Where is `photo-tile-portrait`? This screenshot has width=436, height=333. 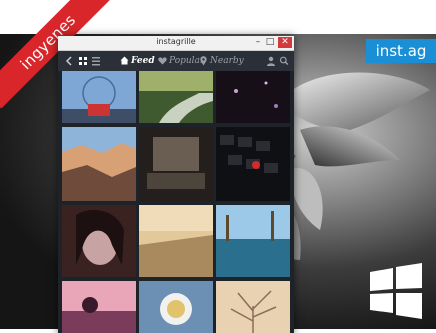
photo-tile-portrait is located at coordinates (99, 241).